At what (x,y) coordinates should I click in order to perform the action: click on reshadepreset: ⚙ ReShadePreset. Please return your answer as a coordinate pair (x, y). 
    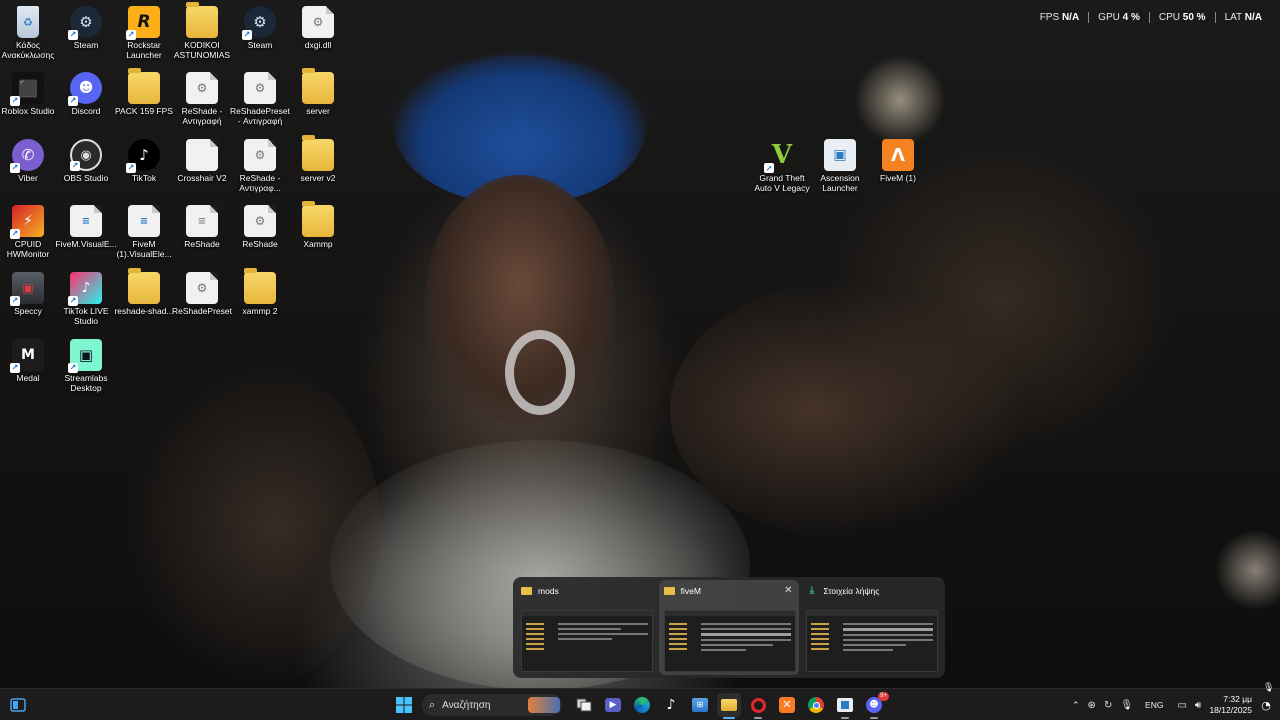
    Looking at the image, I should click on (202, 291).